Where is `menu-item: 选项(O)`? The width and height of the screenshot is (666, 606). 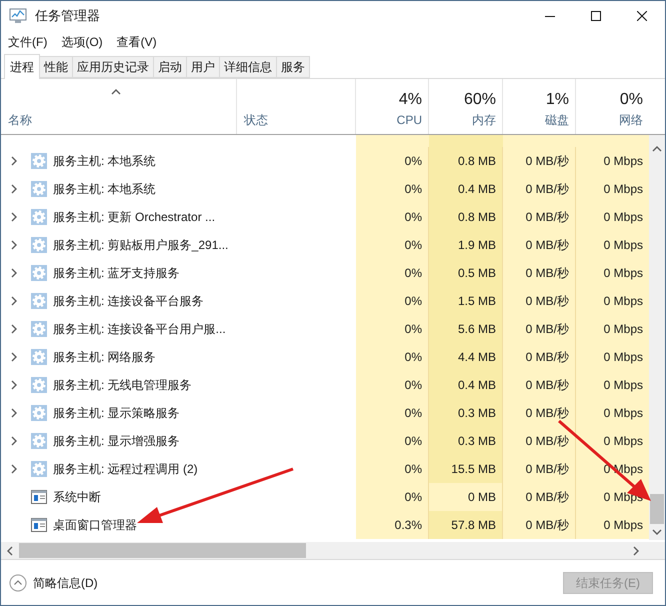 menu-item: 选项(O) is located at coordinates (82, 42).